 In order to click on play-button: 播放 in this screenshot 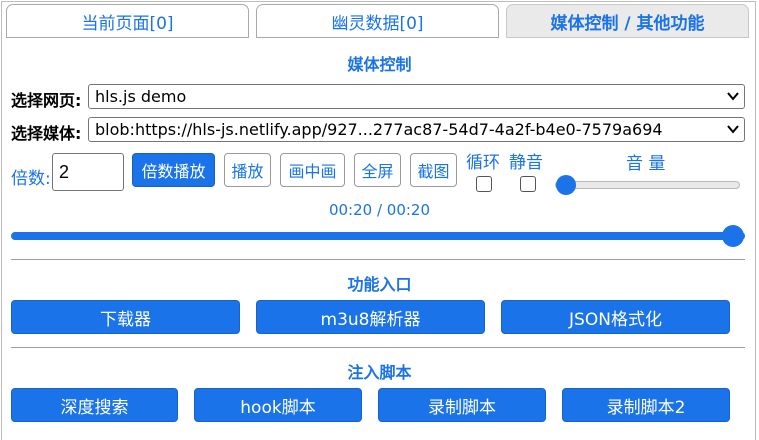, I will do `click(247, 170)`.